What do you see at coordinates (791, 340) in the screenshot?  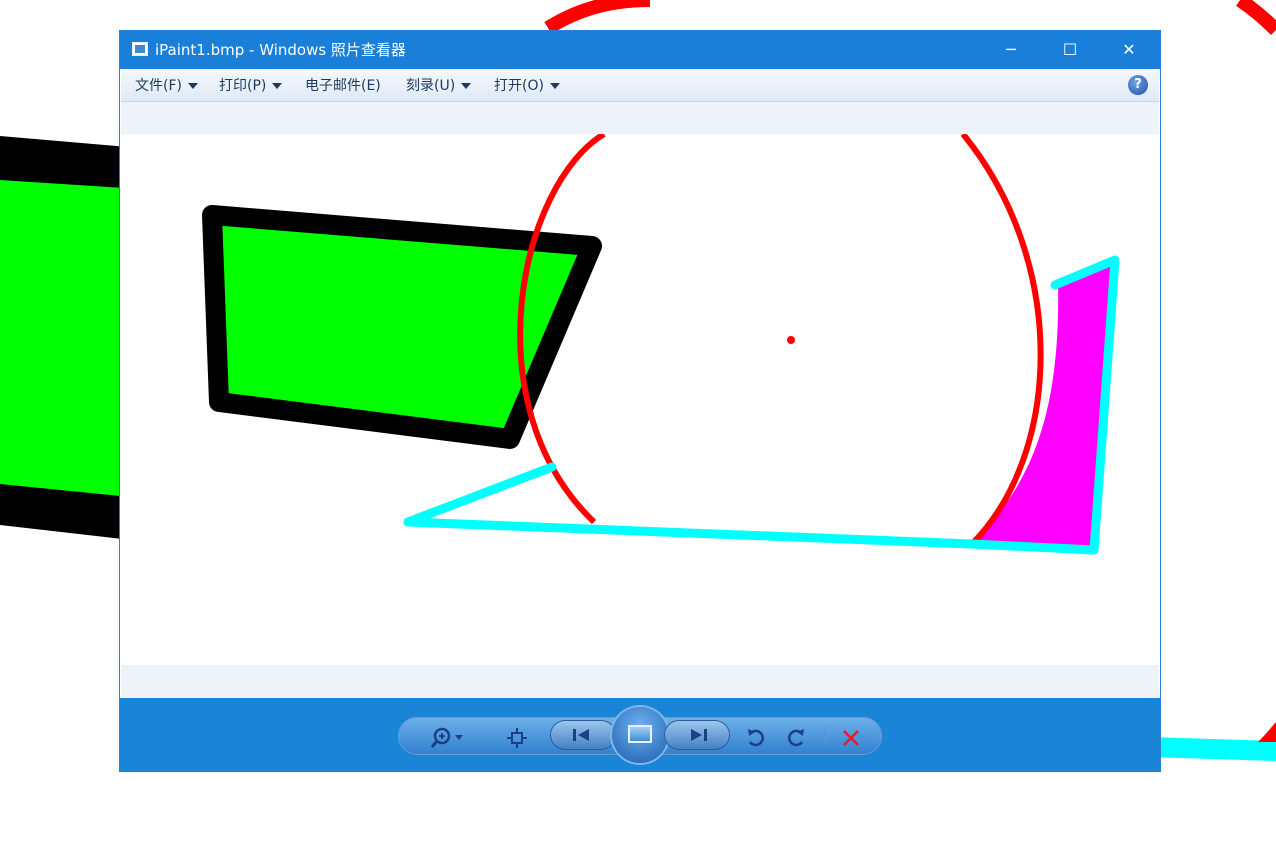 I see `circle-center-dot` at bounding box center [791, 340].